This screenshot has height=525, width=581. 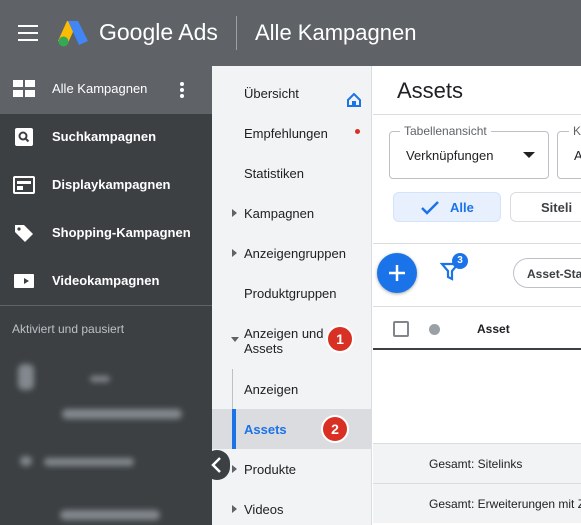 I want to click on sidebar-item-video-campaigns: Videokampagnen, so click(x=106, y=282).